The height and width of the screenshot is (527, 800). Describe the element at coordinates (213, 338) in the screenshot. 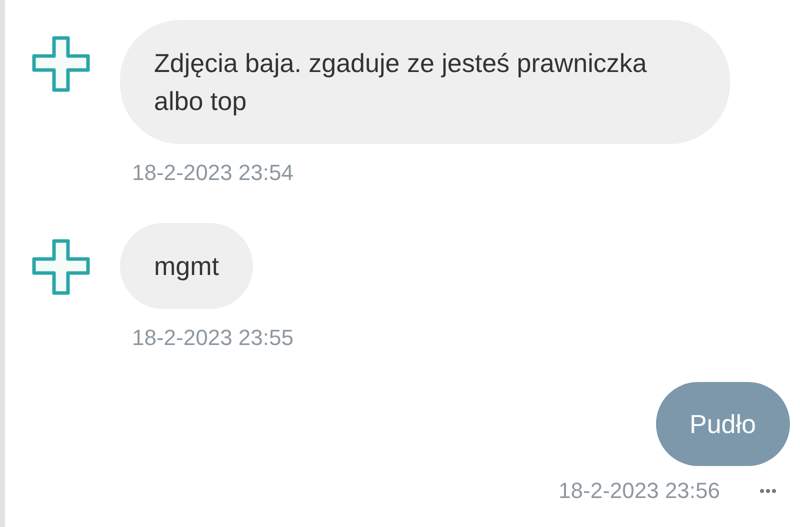

I see `message-time: 18-2-2023 23:55` at that location.